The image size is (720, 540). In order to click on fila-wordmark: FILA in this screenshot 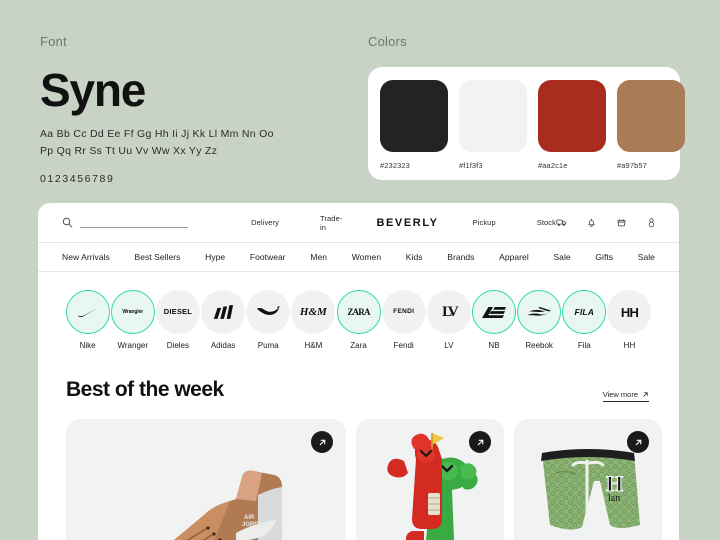, I will do `click(584, 311)`.